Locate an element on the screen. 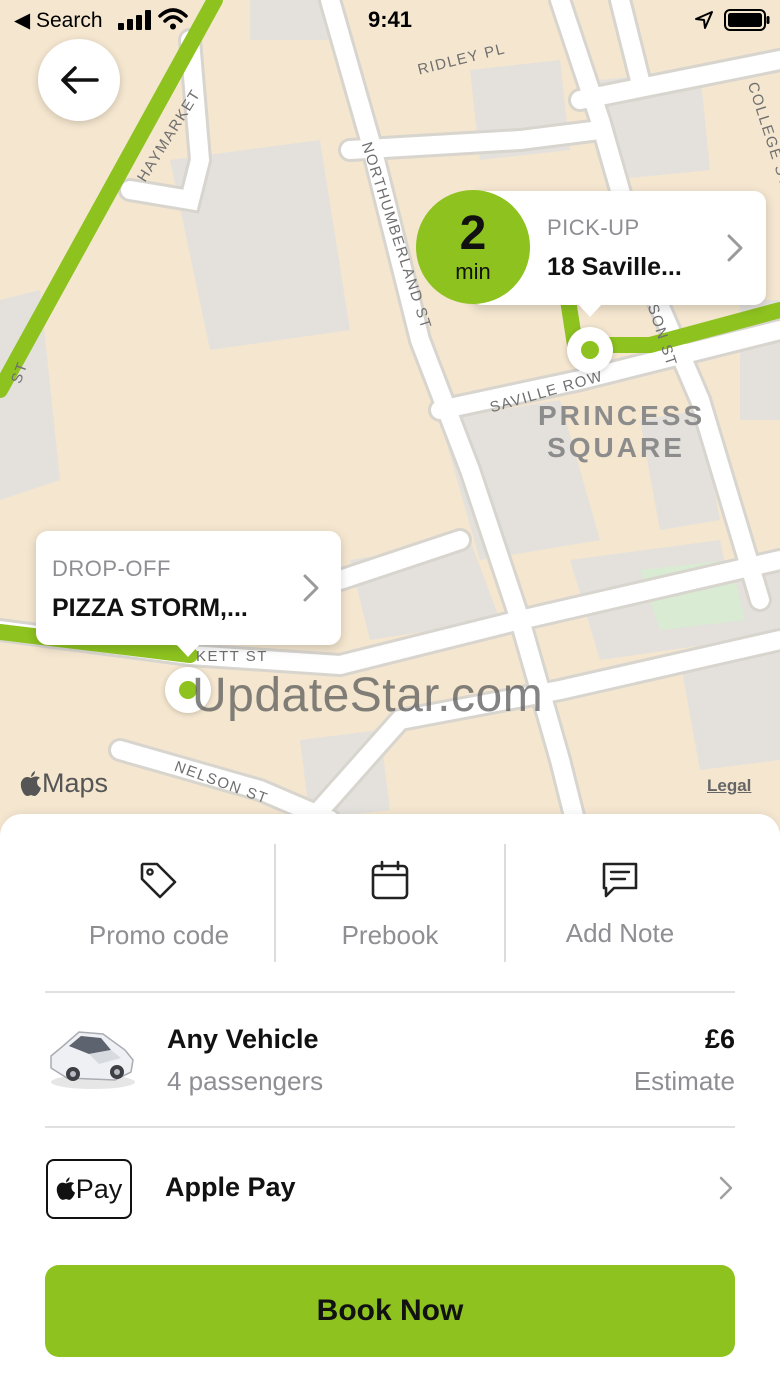 The image size is (780, 1387). maps-logo: Maps is located at coordinates (64, 783).